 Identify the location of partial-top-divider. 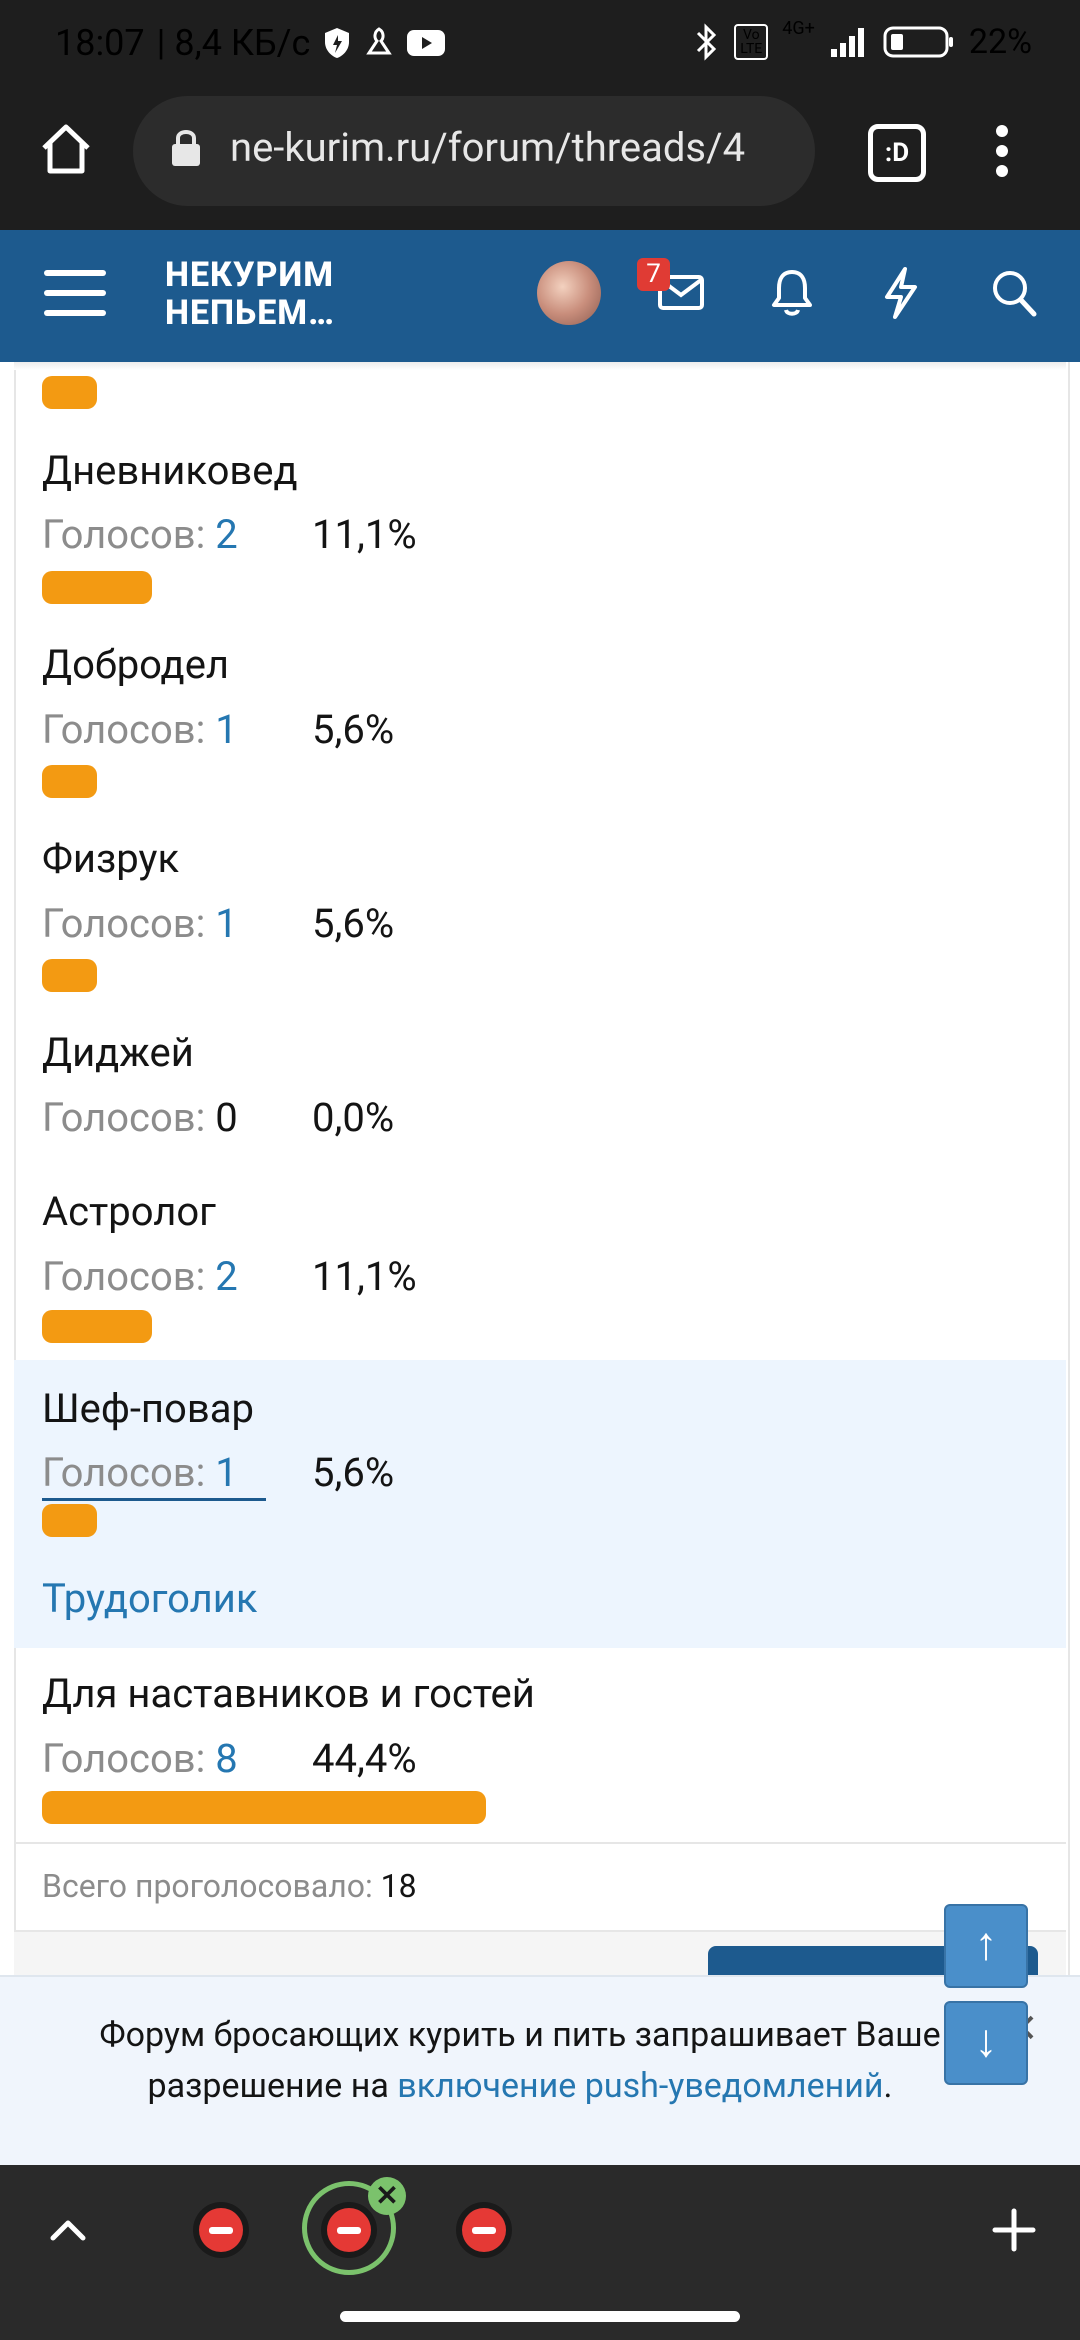
(540, 366).